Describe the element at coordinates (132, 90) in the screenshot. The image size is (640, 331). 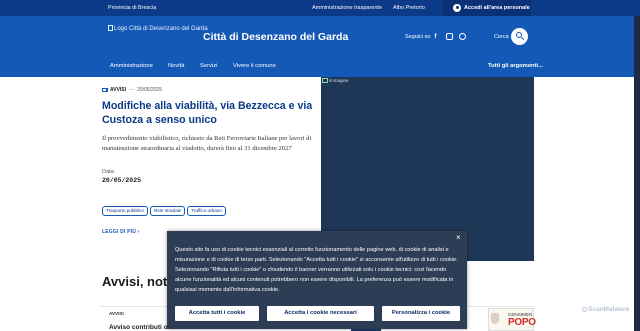
I see `article-meta: AVVISI —20/05/2025` at that location.